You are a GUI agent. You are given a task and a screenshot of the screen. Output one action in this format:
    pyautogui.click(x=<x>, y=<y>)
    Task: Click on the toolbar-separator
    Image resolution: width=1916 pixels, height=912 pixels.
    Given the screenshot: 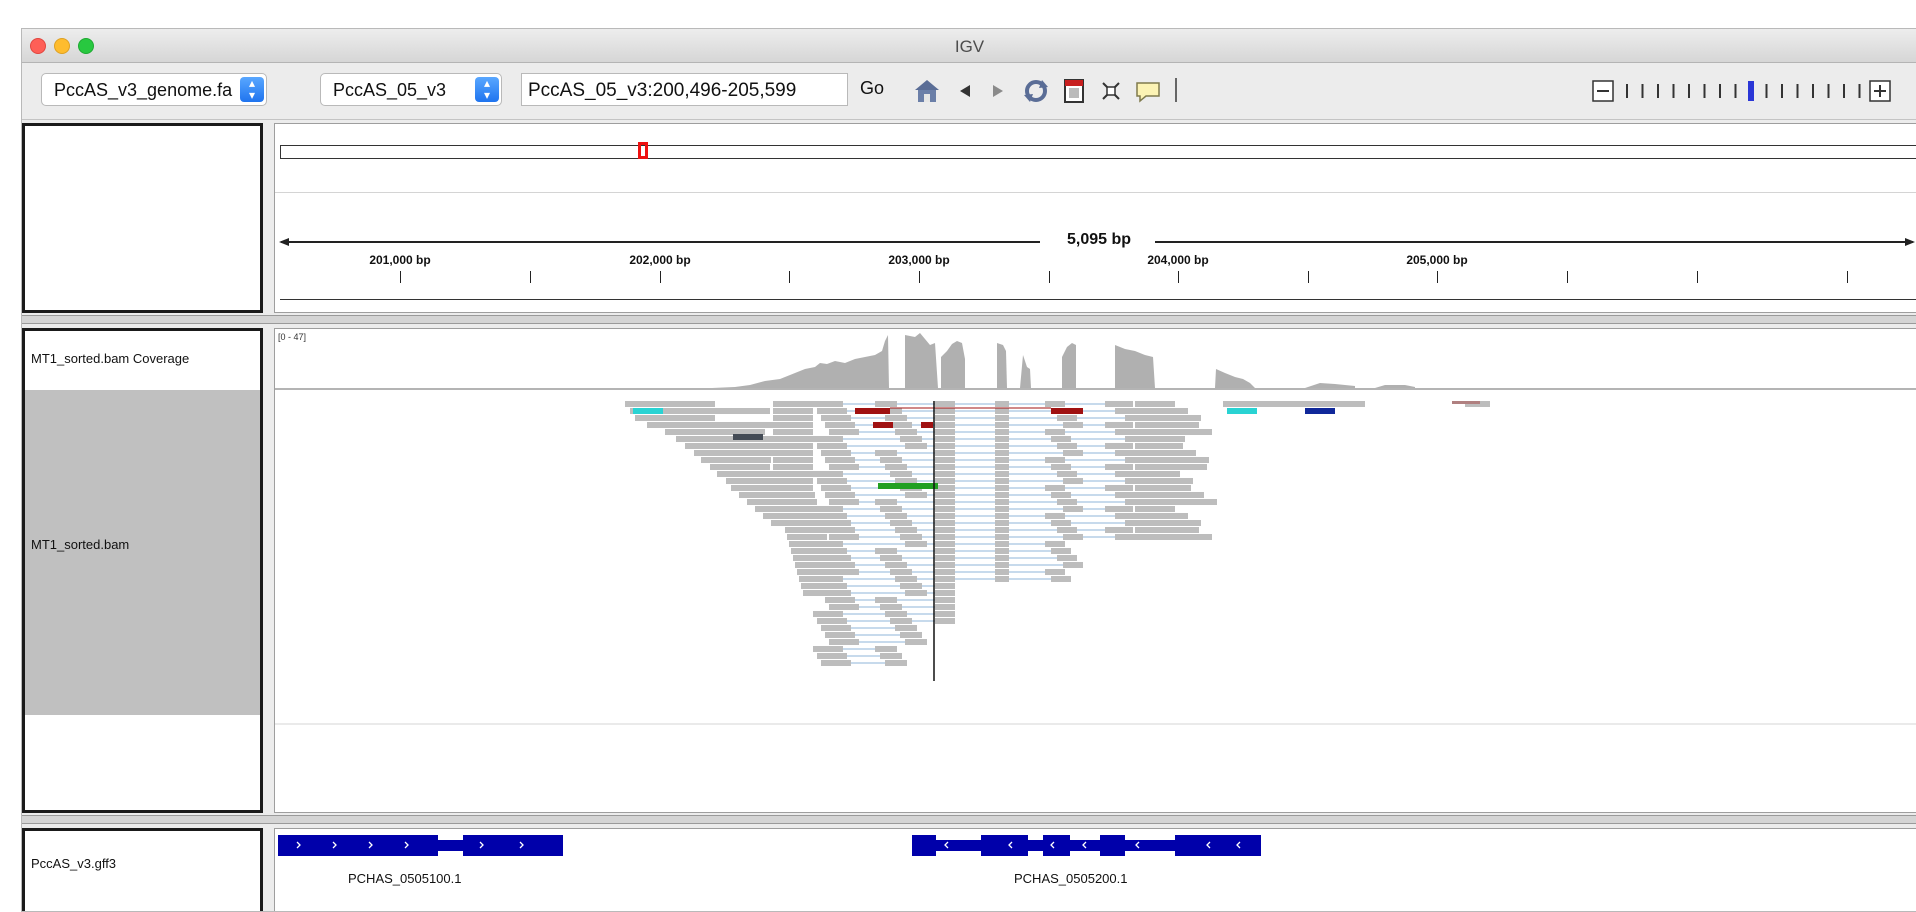 What is the action you would take?
    pyautogui.click(x=1176, y=90)
    